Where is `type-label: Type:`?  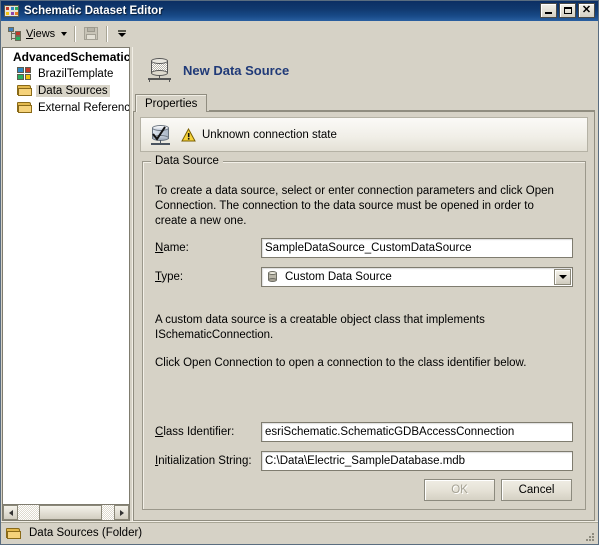 type-label: Type: is located at coordinates (169, 277).